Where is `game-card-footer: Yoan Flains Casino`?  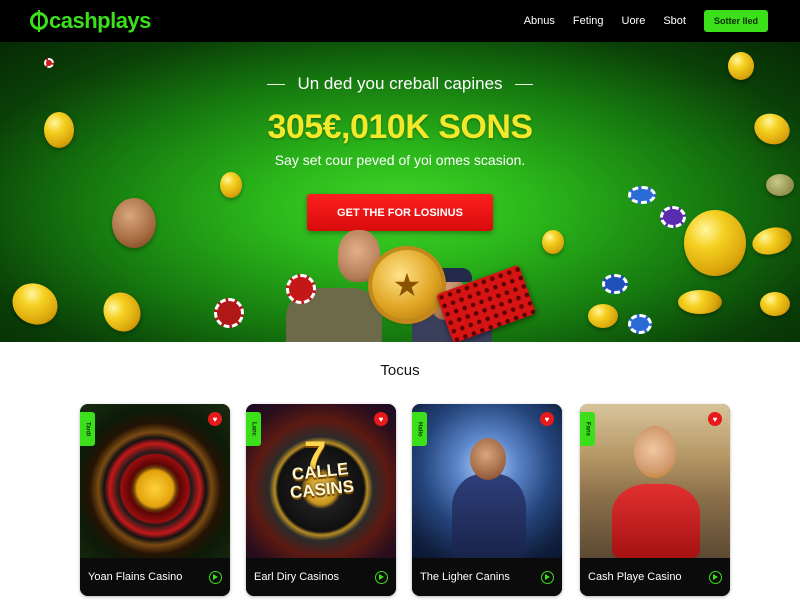
game-card-footer: Yoan Flains Casino is located at coordinates (155, 577).